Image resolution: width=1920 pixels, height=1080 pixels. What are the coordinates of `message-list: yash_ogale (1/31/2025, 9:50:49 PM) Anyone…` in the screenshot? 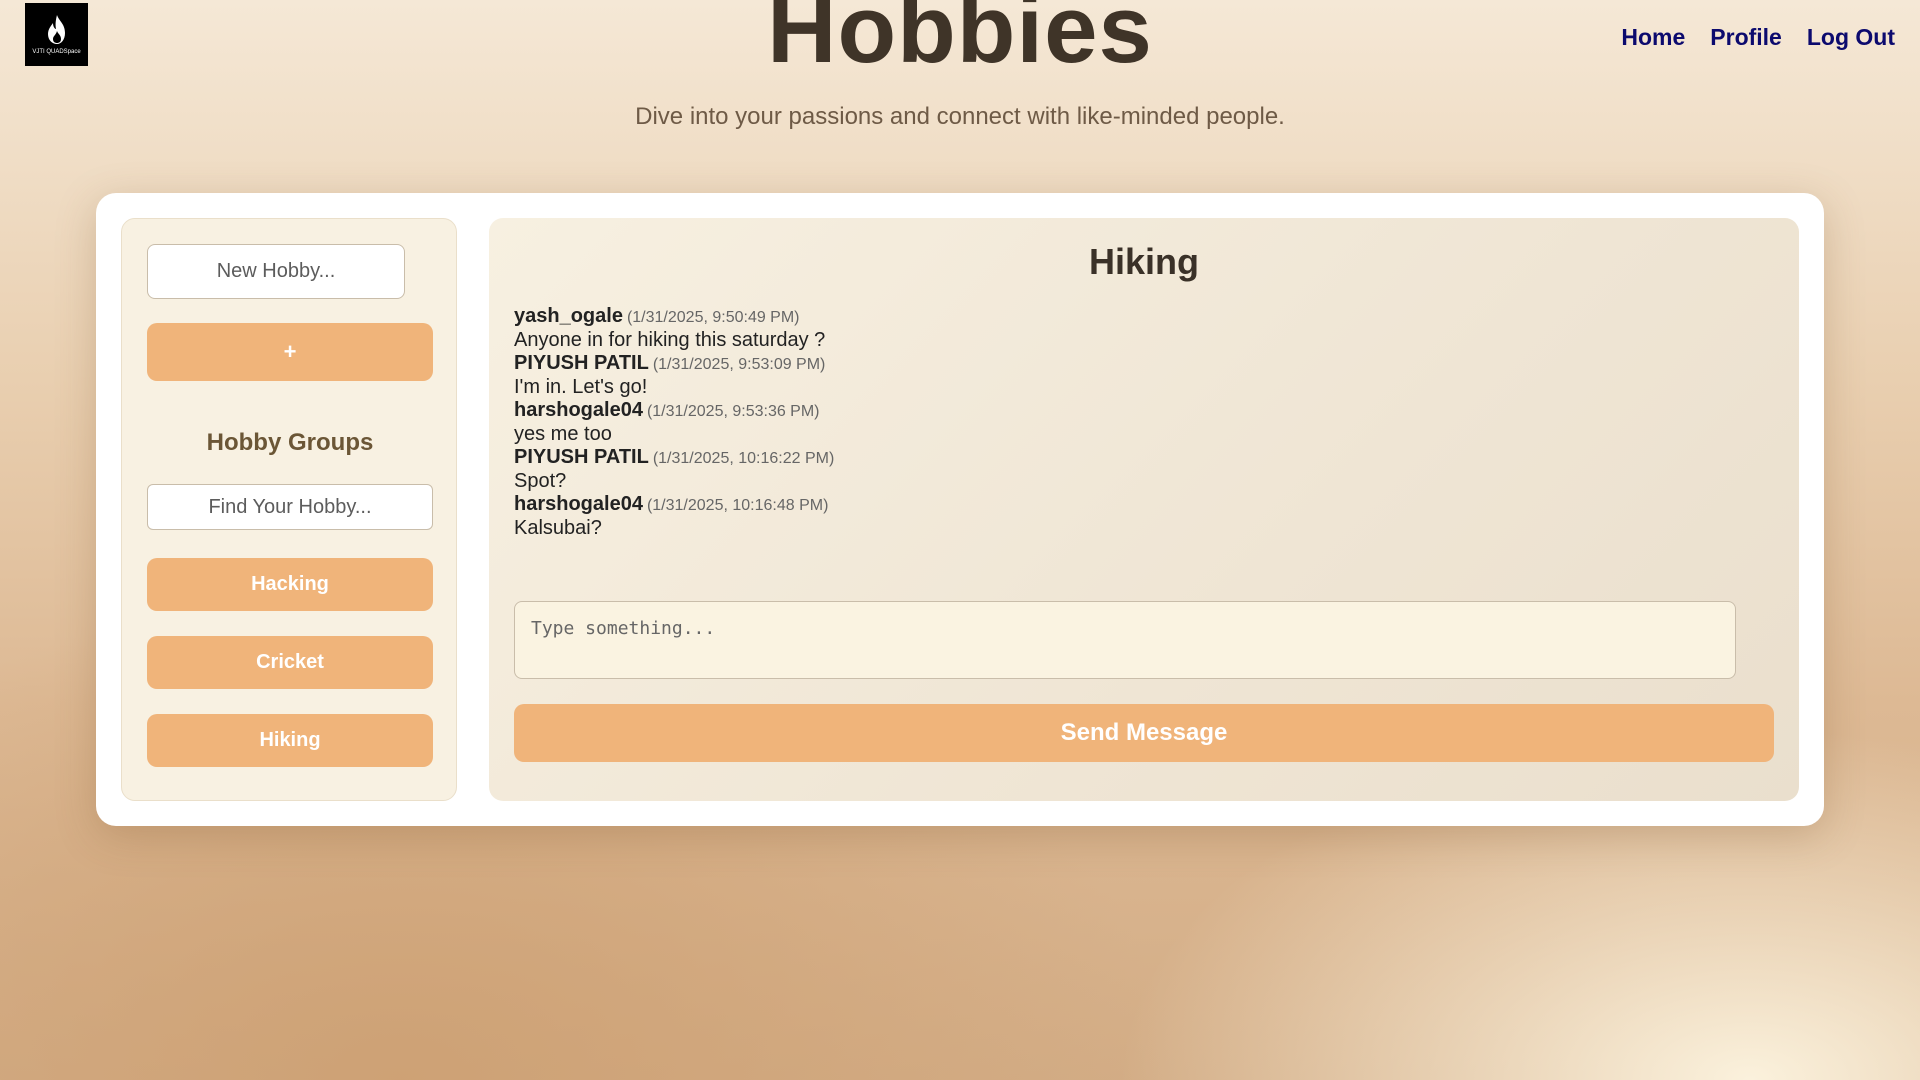 It's located at (1124, 422).